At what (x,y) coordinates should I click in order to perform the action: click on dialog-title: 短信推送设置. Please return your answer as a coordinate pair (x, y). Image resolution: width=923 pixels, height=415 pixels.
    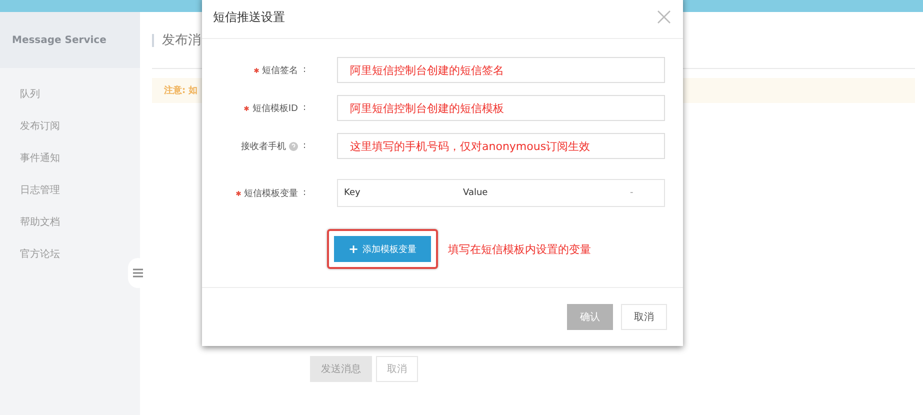
    Looking at the image, I should click on (249, 17).